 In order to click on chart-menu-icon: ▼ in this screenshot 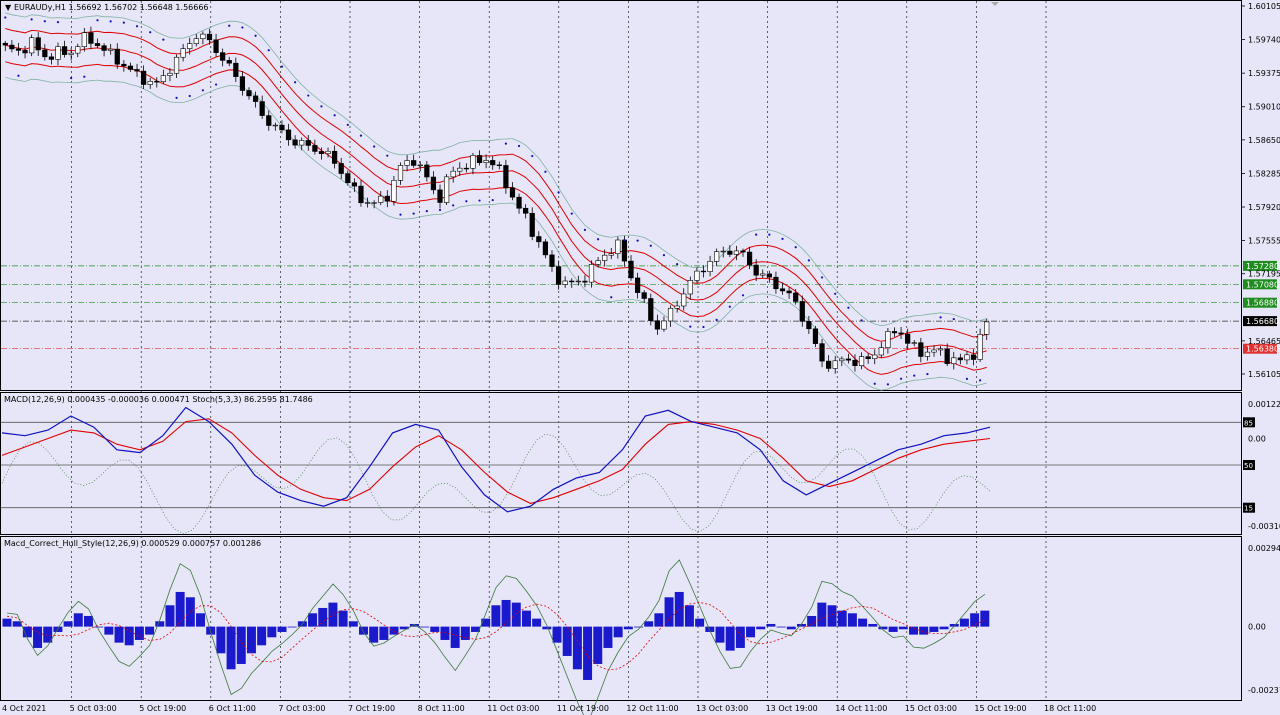, I will do `click(8, 7)`.